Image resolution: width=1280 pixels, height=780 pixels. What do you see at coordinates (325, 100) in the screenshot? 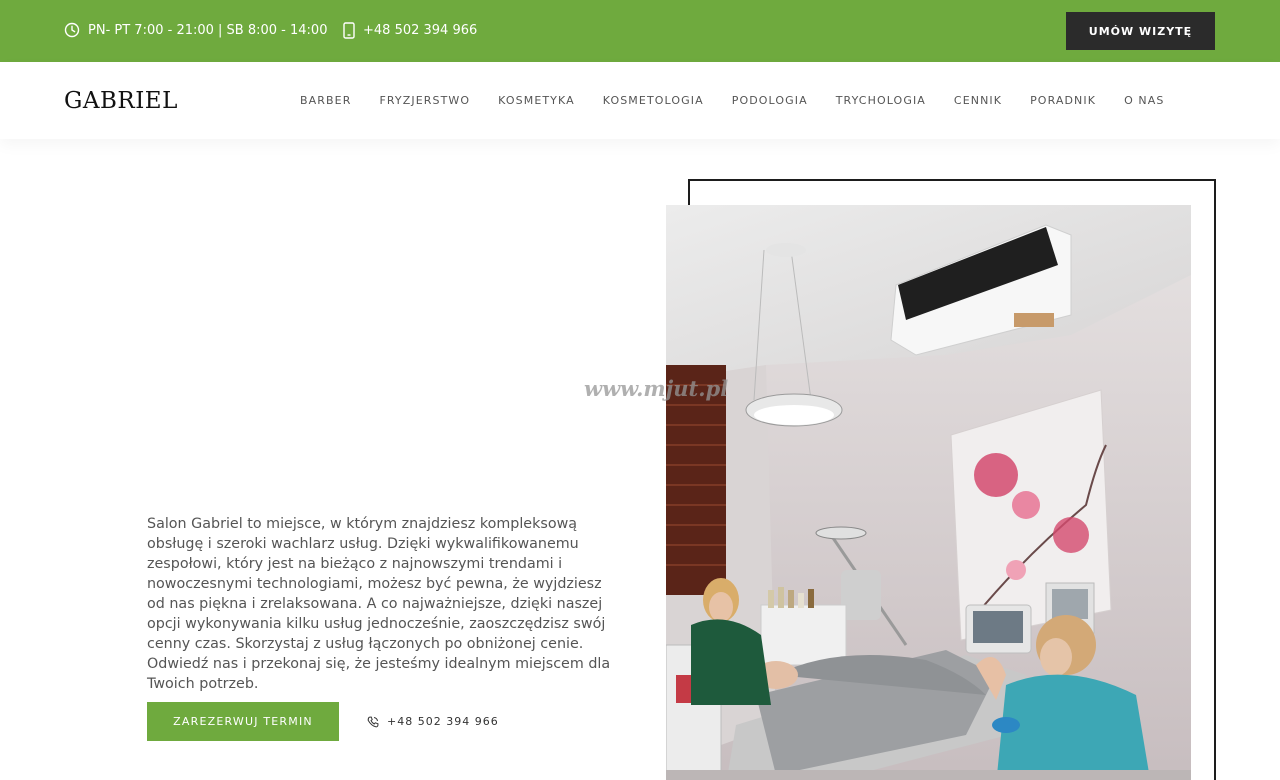
I see `nav-item-barber: BARBER` at bounding box center [325, 100].